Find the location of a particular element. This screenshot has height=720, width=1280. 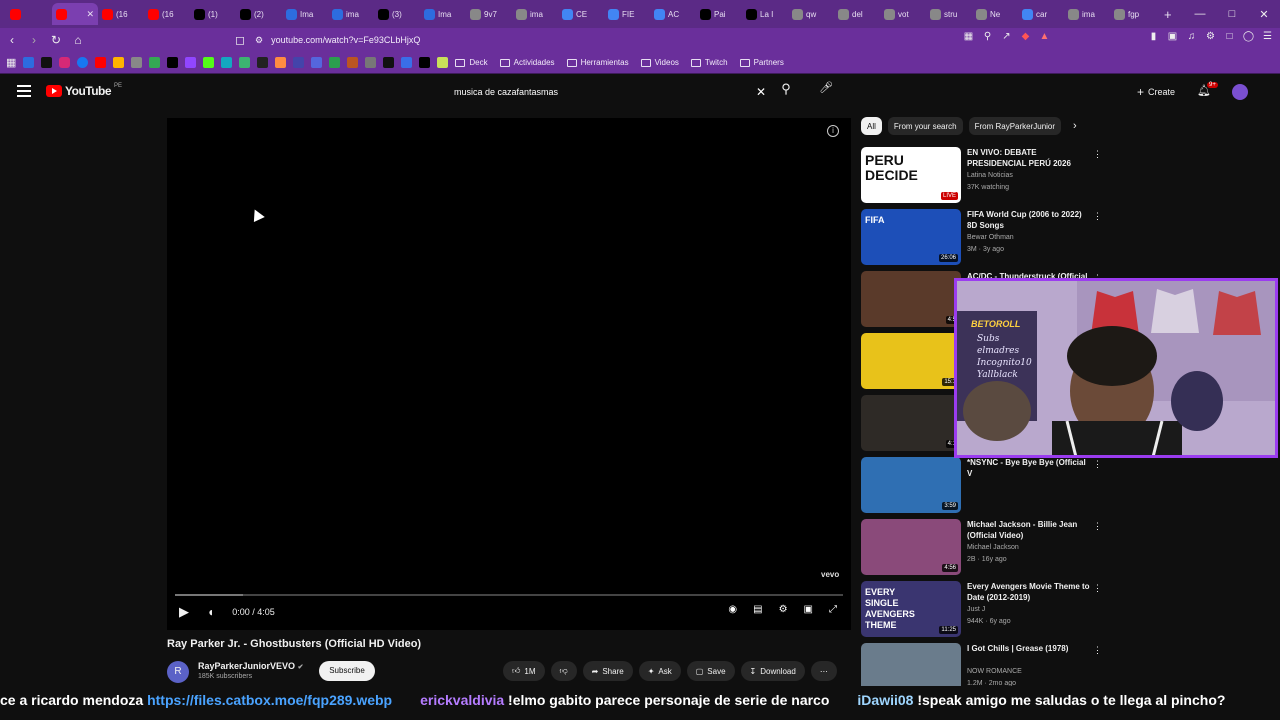

apps-icon: ▦ is located at coordinates (11, 62).